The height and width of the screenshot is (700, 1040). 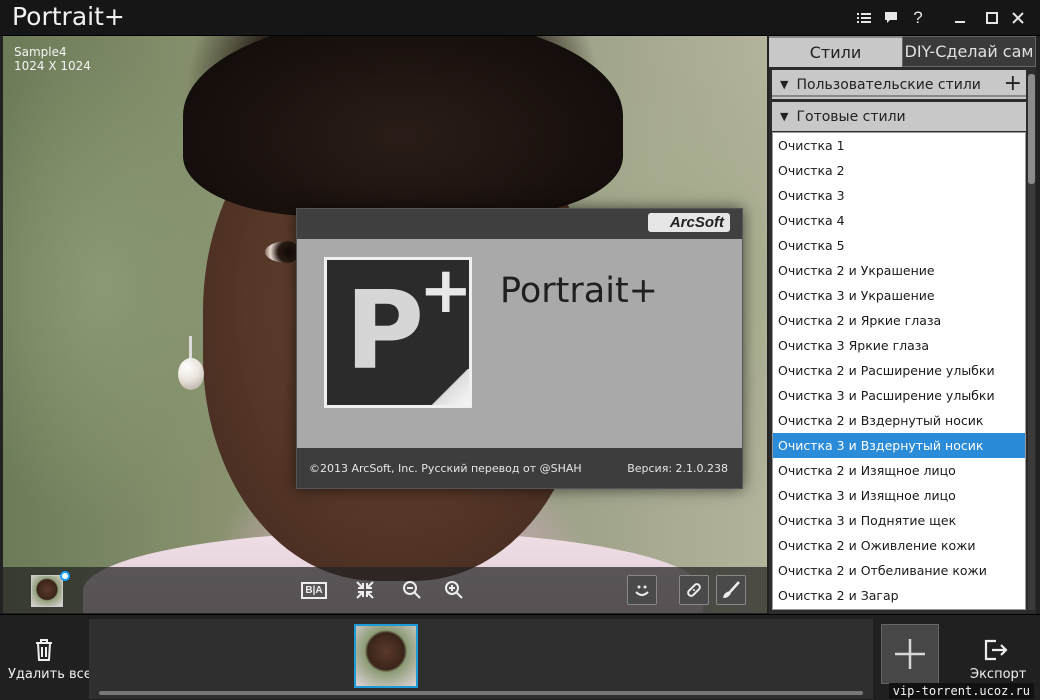 I want to click on about-version: Версия: 2.1.0.238, so click(x=677, y=468).